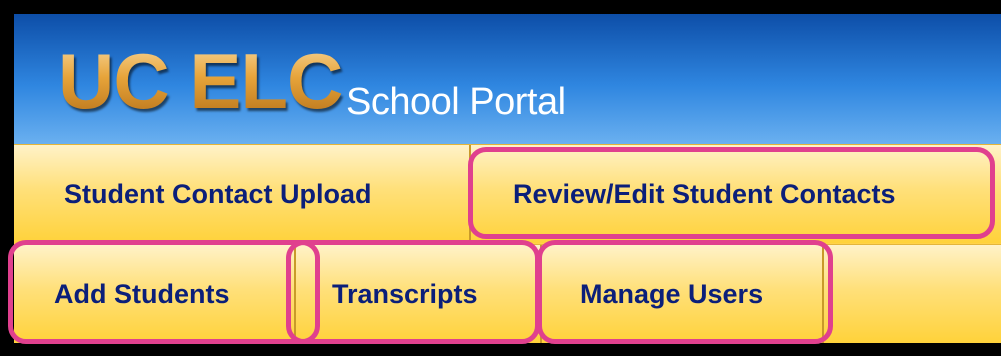  I want to click on nav-tab-review-edit-student-contacts: Review/Edit Student Contacts, so click(736, 194).